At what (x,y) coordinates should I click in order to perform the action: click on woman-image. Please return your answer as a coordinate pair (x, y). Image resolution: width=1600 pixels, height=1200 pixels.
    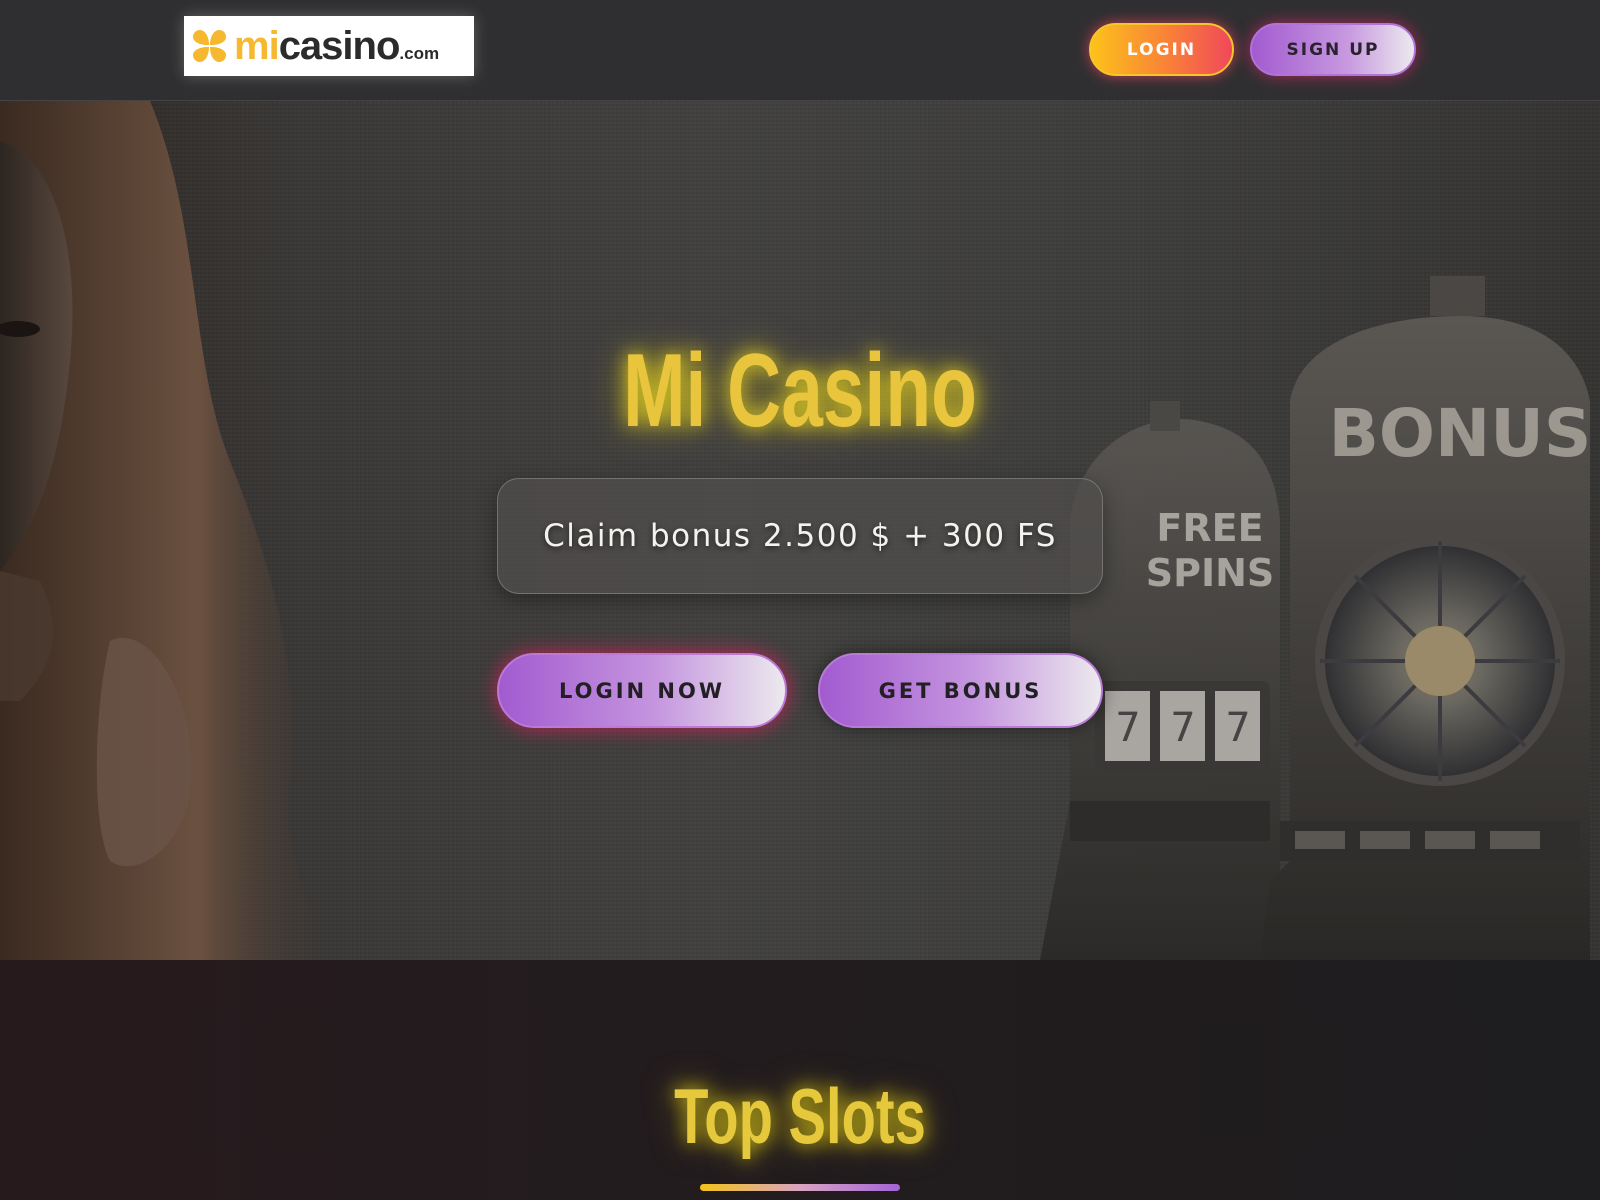
    Looking at the image, I should click on (165, 530).